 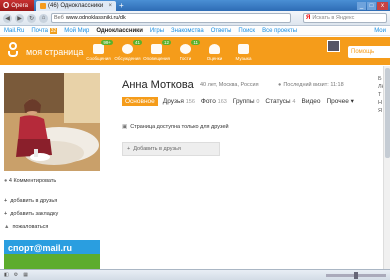 I want to click on mail-count-badge: 32, so click(x=53, y=31).